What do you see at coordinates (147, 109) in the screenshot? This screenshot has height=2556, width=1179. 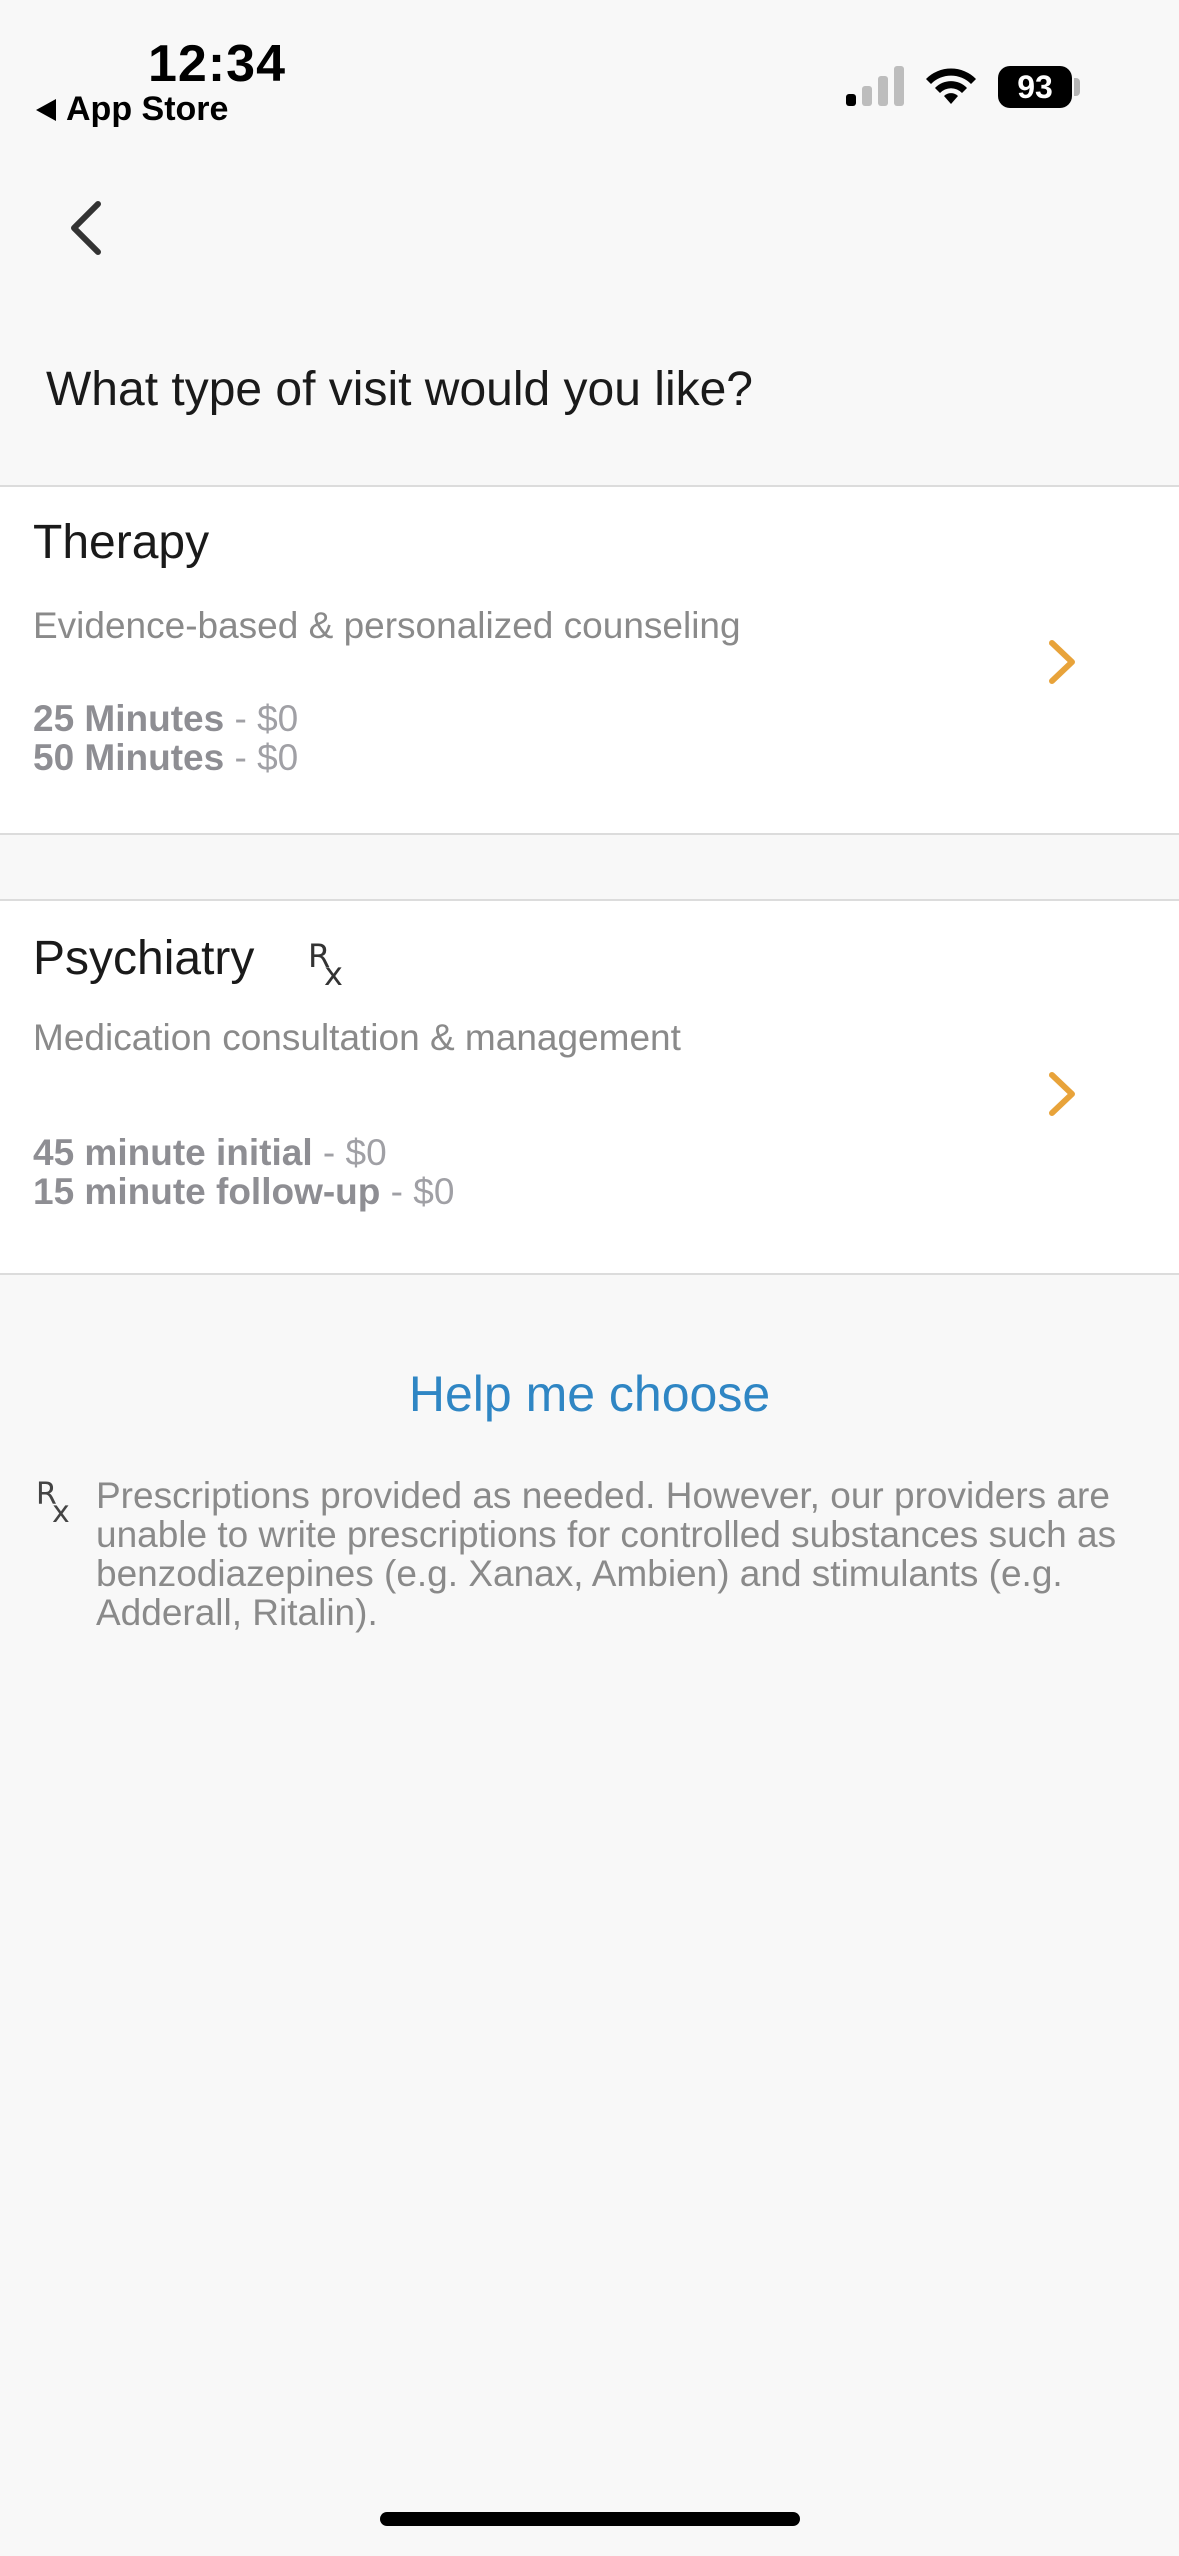 I see `back-app-label: App Store` at bounding box center [147, 109].